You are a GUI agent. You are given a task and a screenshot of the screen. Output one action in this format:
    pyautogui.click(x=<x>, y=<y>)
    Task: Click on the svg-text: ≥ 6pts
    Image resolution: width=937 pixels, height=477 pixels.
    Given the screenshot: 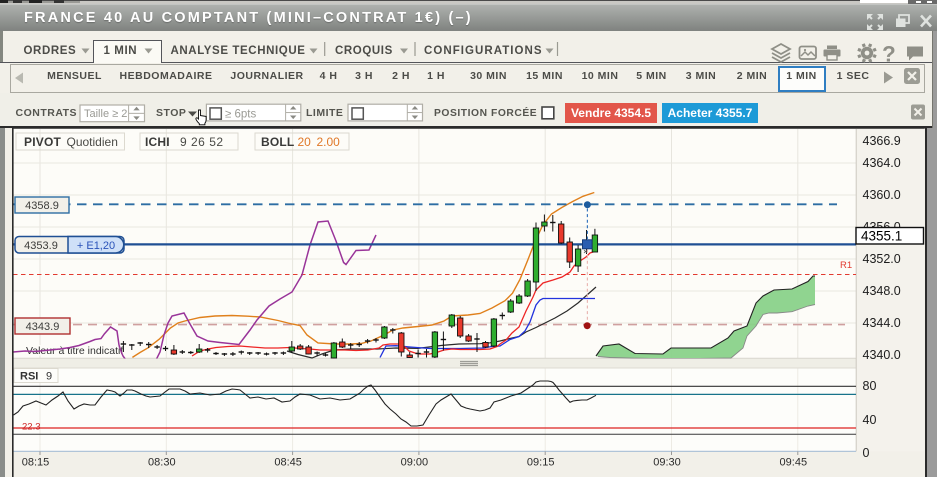 What is the action you would take?
    pyautogui.click(x=240, y=115)
    